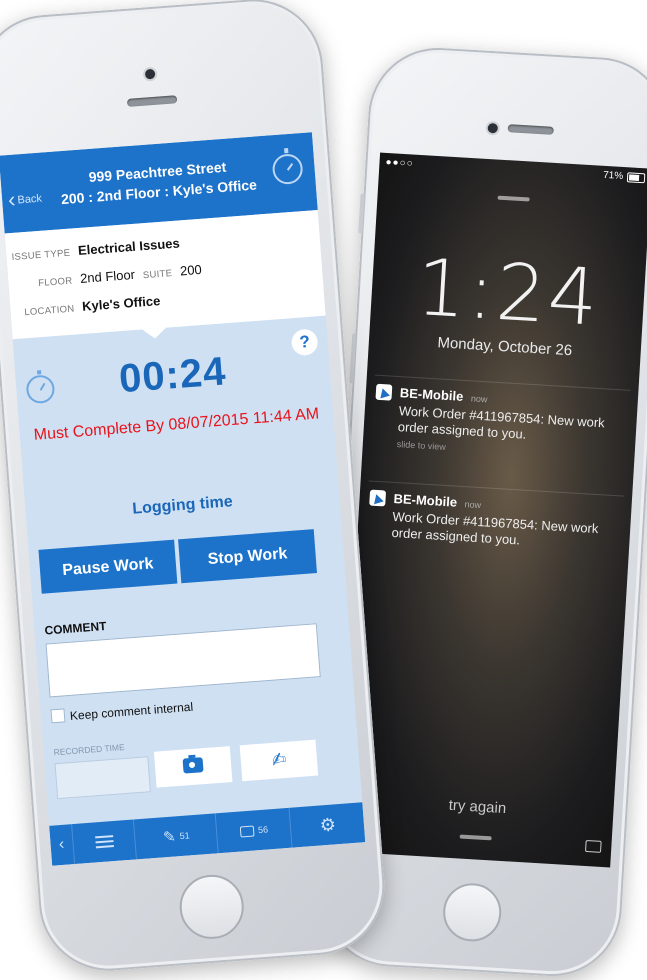  Describe the element at coordinates (247, 556) in the screenshot. I see `stop-work-button: Stop Work` at that location.